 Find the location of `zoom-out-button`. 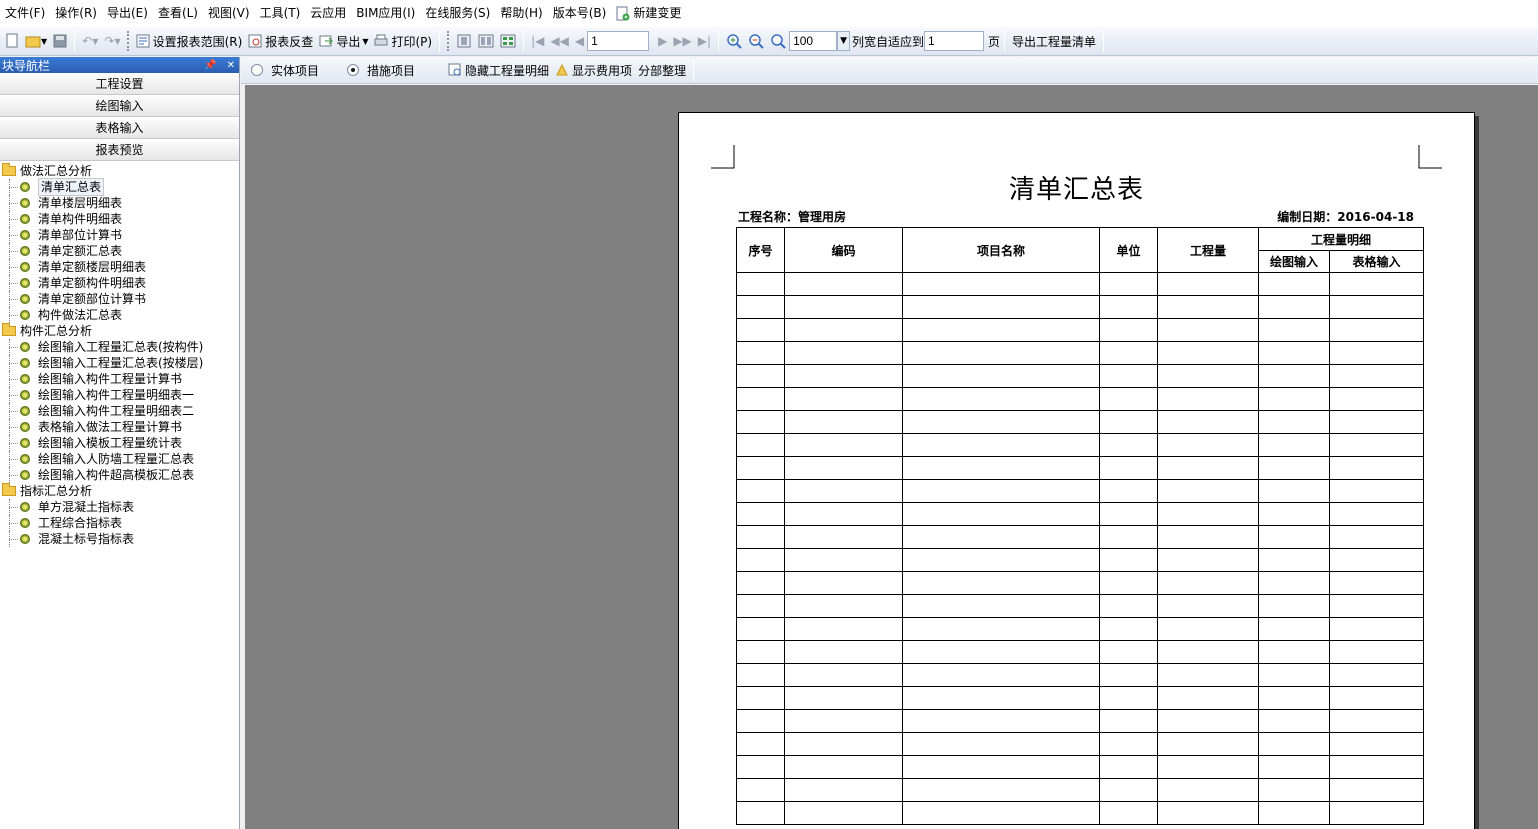

zoom-out-button is located at coordinates (756, 41).